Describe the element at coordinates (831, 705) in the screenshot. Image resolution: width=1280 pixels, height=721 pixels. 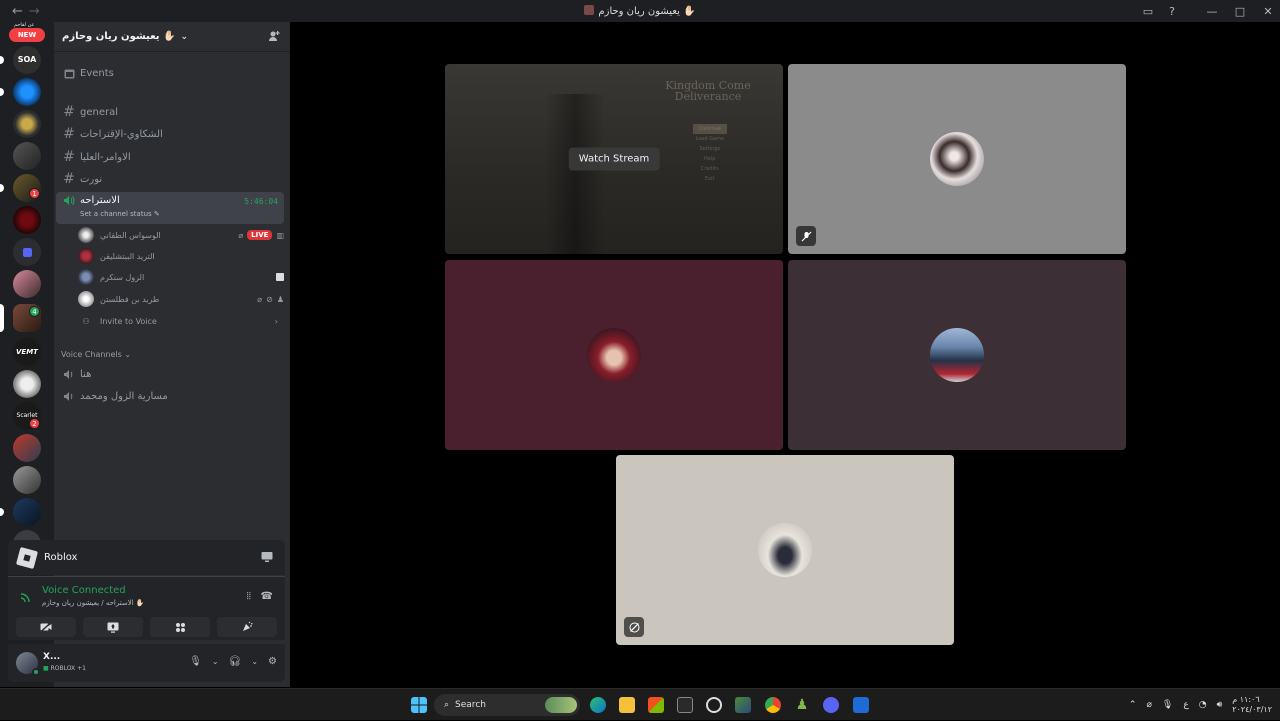
I see `discord-icon` at that location.